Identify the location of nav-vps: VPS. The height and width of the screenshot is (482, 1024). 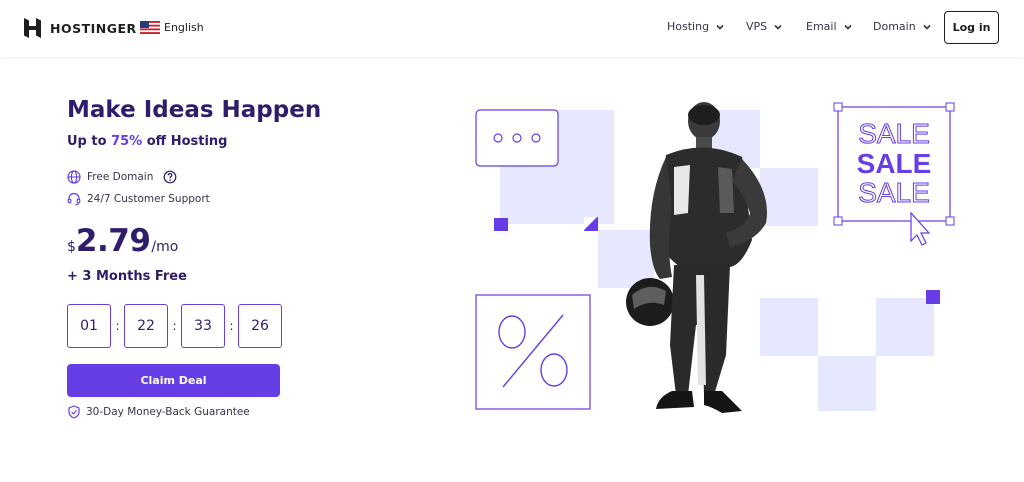
(764, 26).